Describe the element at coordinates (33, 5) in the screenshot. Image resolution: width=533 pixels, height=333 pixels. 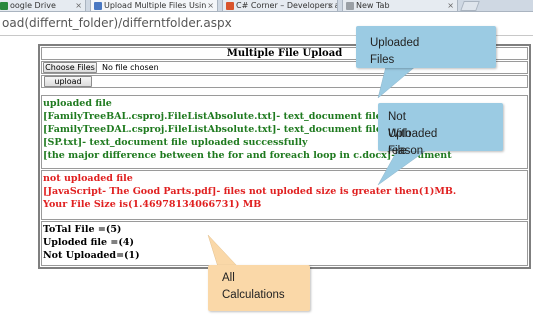
I see `tab-label: oogle Drive` at that location.